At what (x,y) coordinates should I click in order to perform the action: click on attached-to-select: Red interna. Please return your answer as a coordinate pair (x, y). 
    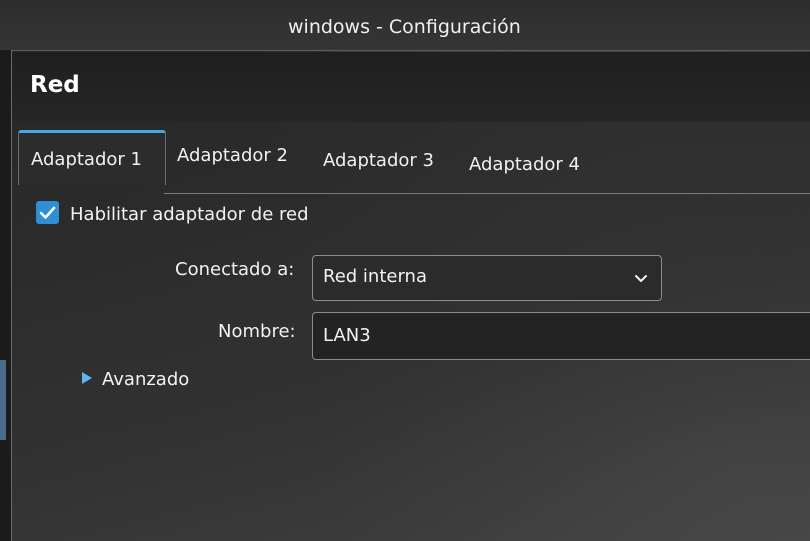
    Looking at the image, I should click on (487, 278).